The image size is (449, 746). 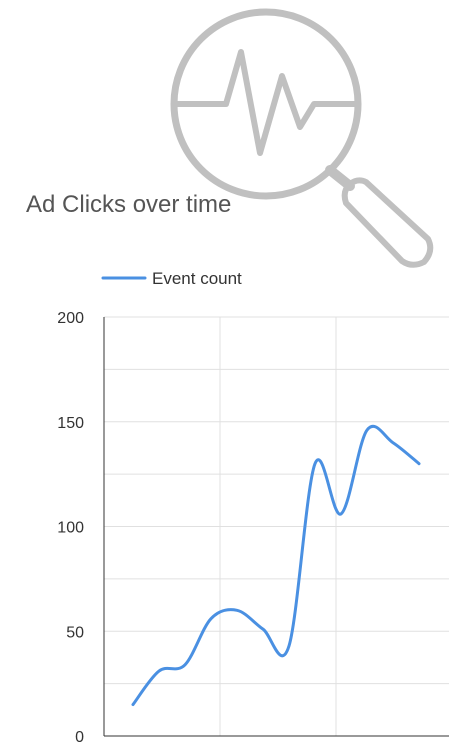 I want to click on magnifier-grip, so click(x=387, y=222).